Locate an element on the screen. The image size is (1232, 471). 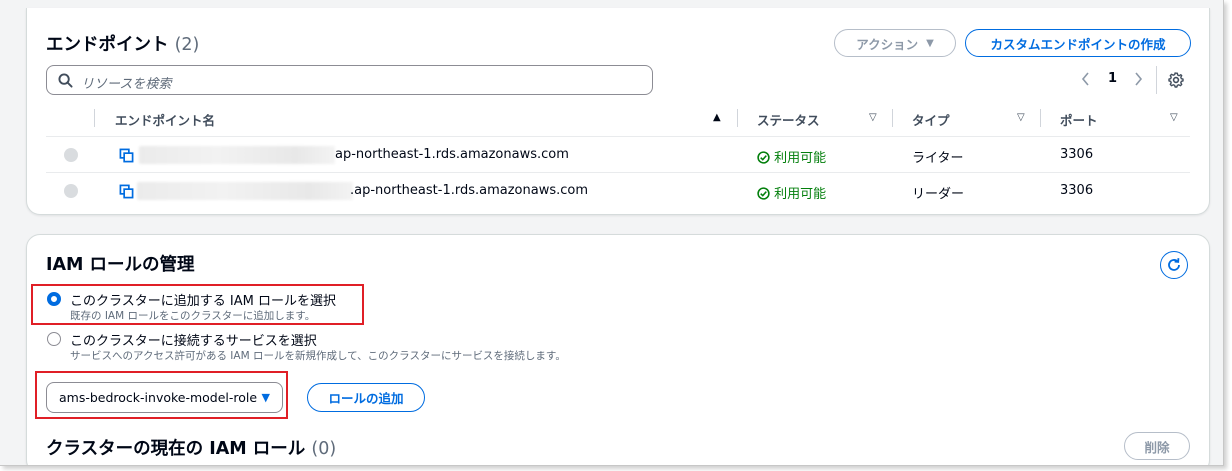
delete-button: 削除 is located at coordinates (1157, 446).